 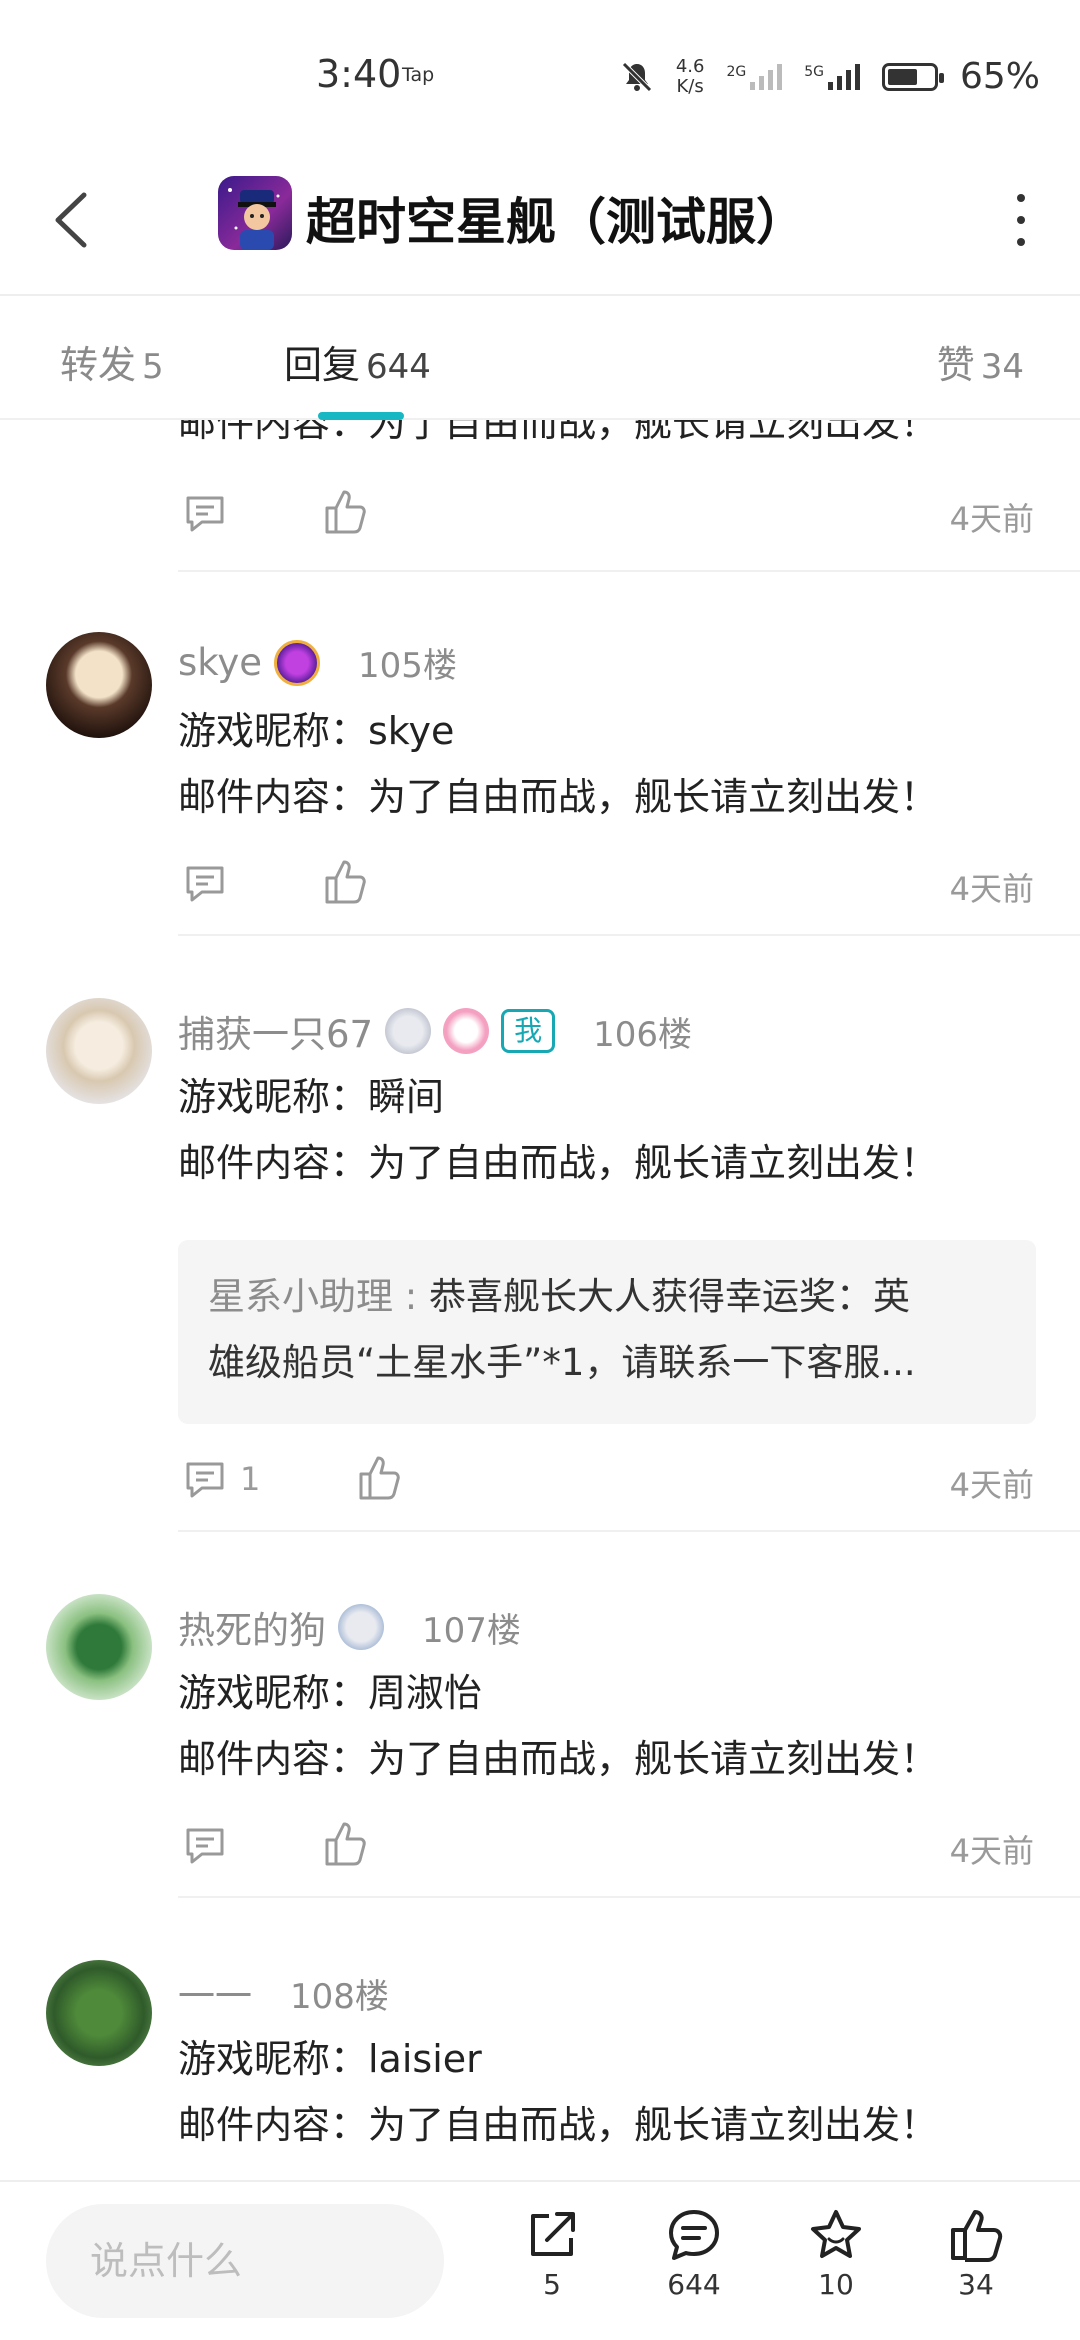 What do you see at coordinates (283, 1993) in the screenshot?
I see `reply-header: 一一 108楼` at bounding box center [283, 1993].